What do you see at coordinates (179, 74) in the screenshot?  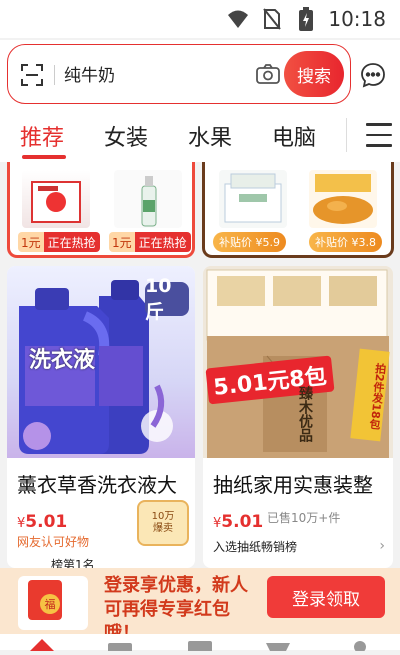 I see `search-box: 纯牛奶 搜索` at bounding box center [179, 74].